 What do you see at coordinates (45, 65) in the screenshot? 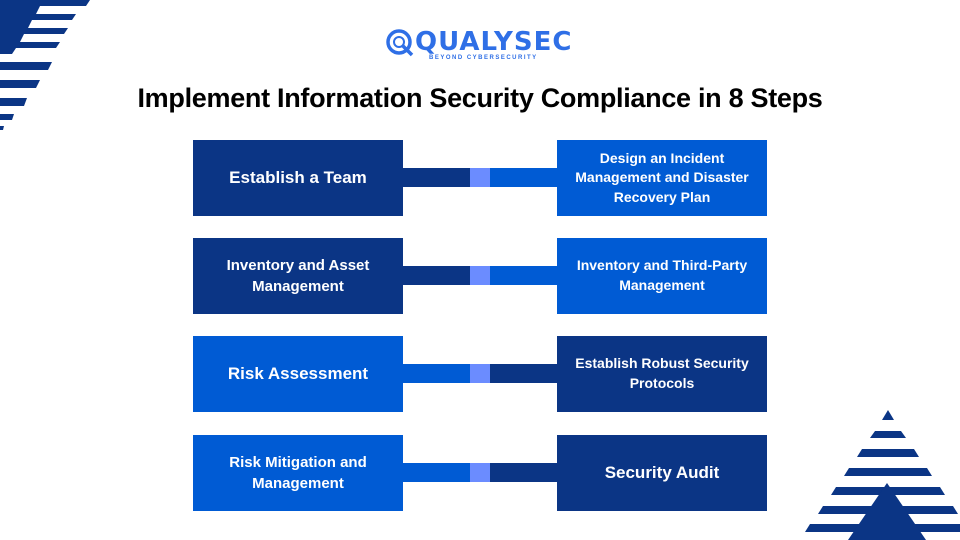
I see `decorative-stripes-icon` at bounding box center [45, 65].